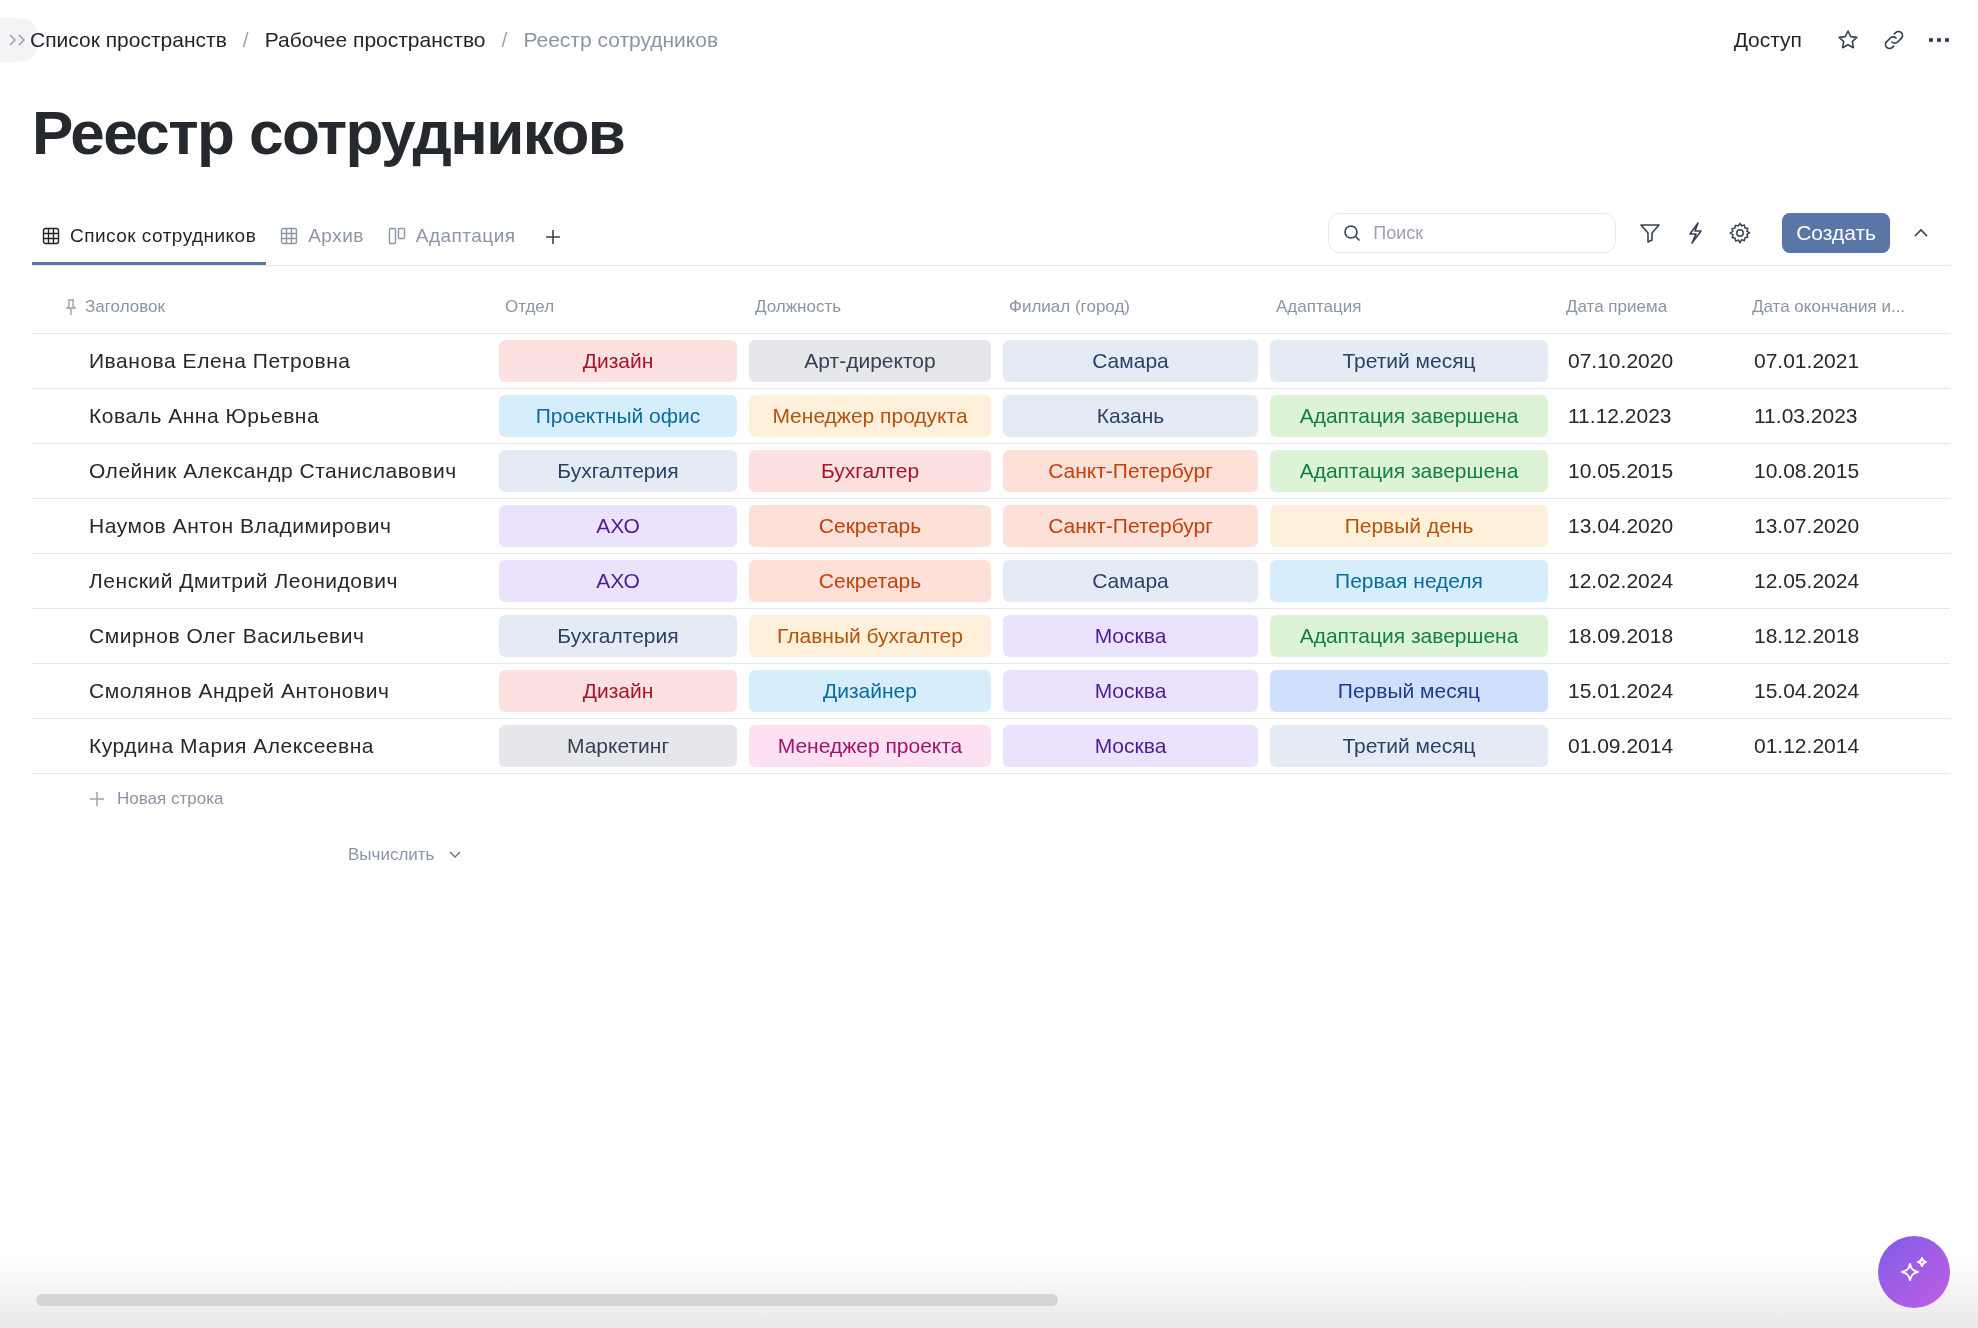 The image size is (1978, 1328). What do you see at coordinates (1806, 416) in the screenshot?
I see `table-cell: 11.03.2023` at bounding box center [1806, 416].